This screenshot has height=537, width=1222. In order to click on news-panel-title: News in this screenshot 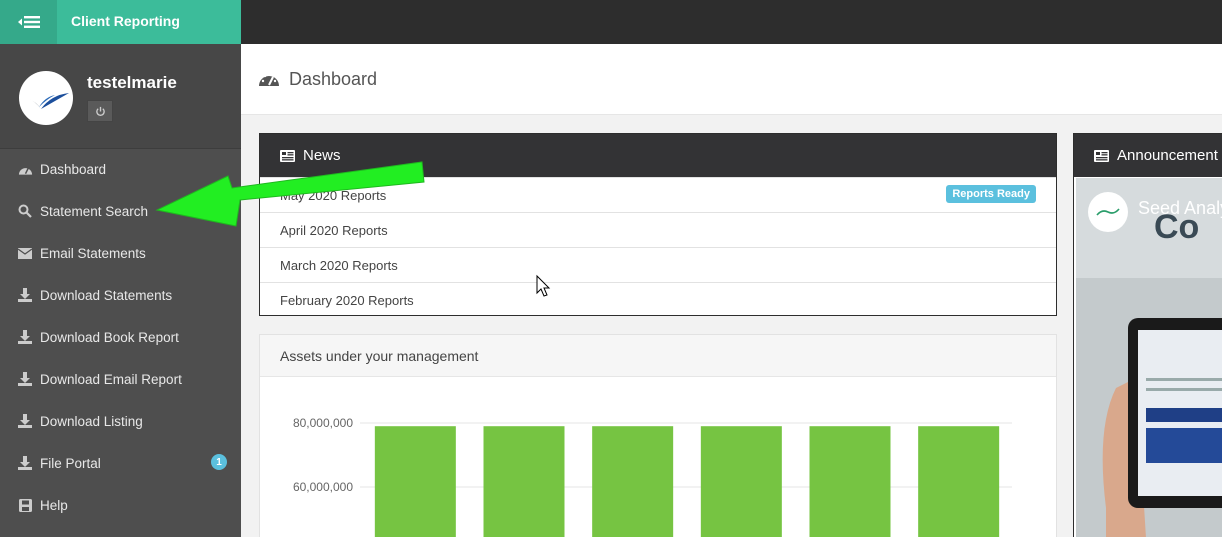, I will do `click(322, 155)`.